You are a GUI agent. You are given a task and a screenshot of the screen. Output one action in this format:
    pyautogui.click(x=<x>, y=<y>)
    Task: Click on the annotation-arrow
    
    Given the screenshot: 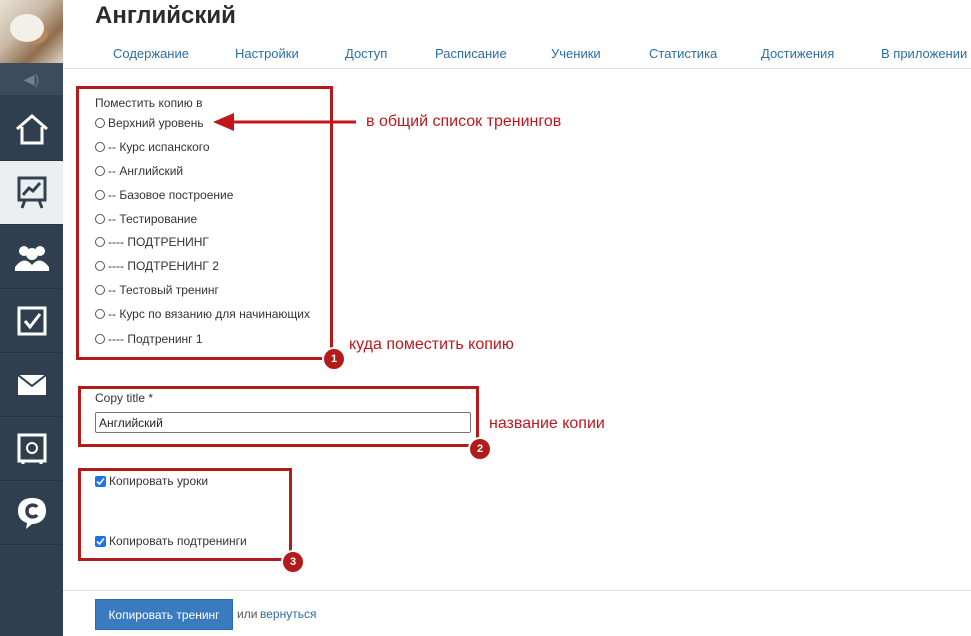 What is the action you would take?
    pyautogui.click(x=284, y=122)
    